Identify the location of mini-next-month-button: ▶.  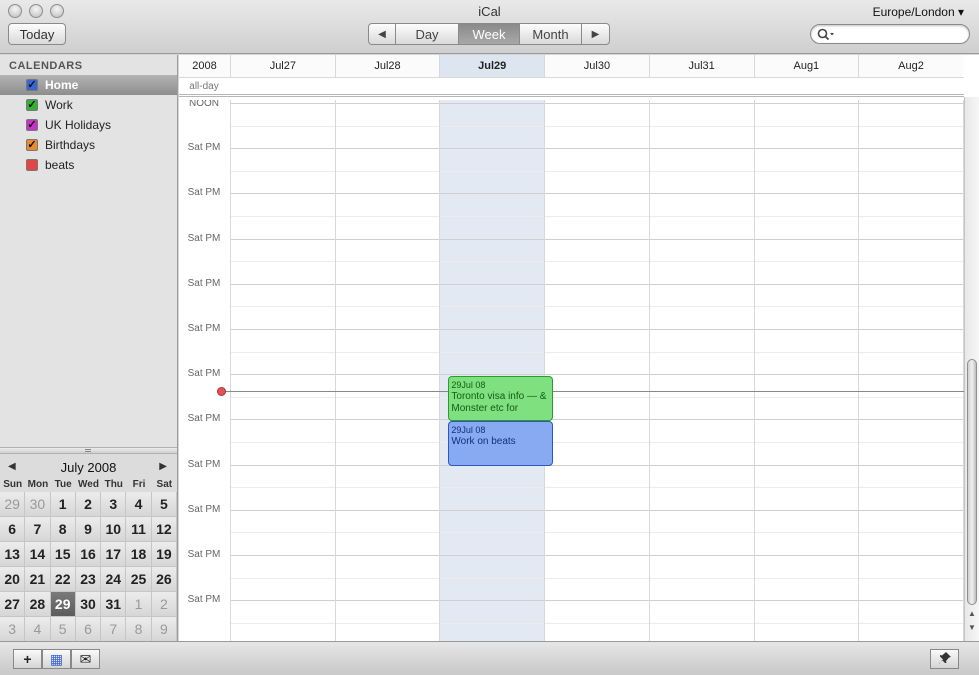
(163, 466).